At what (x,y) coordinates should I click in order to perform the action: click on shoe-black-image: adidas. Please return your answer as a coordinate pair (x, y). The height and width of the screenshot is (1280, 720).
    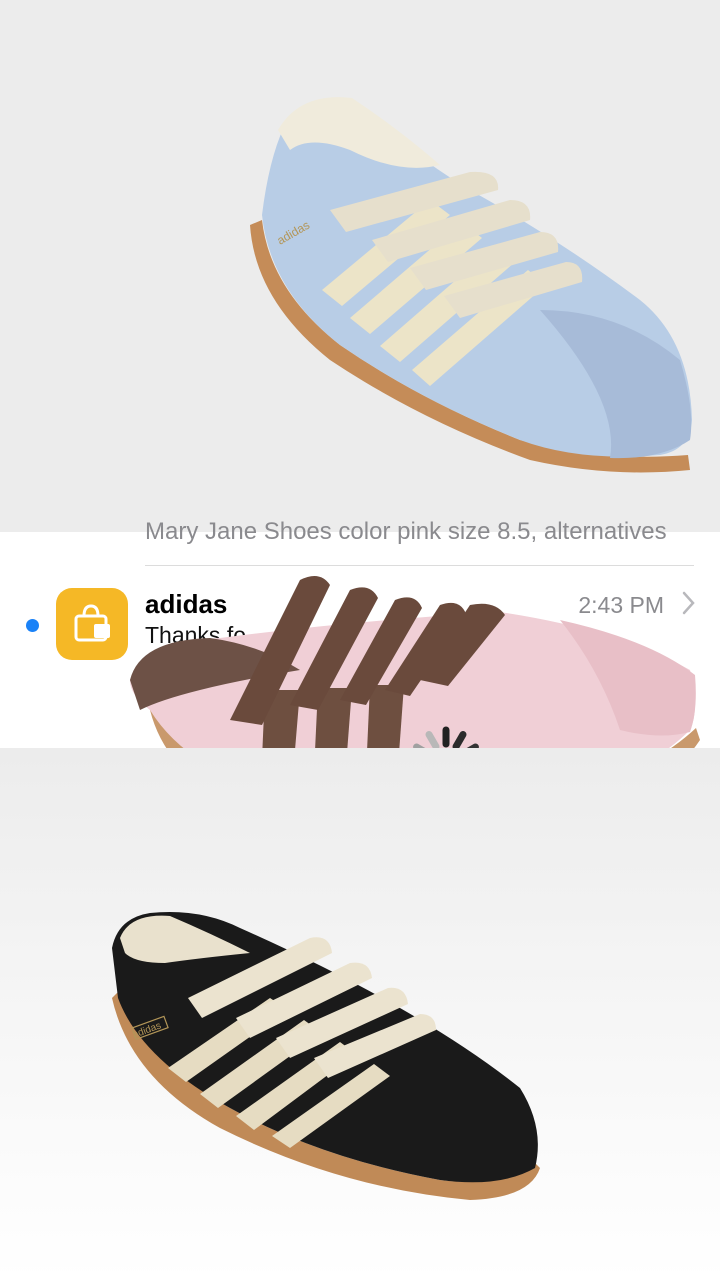
    Looking at the image, I should click on (326, 1056).